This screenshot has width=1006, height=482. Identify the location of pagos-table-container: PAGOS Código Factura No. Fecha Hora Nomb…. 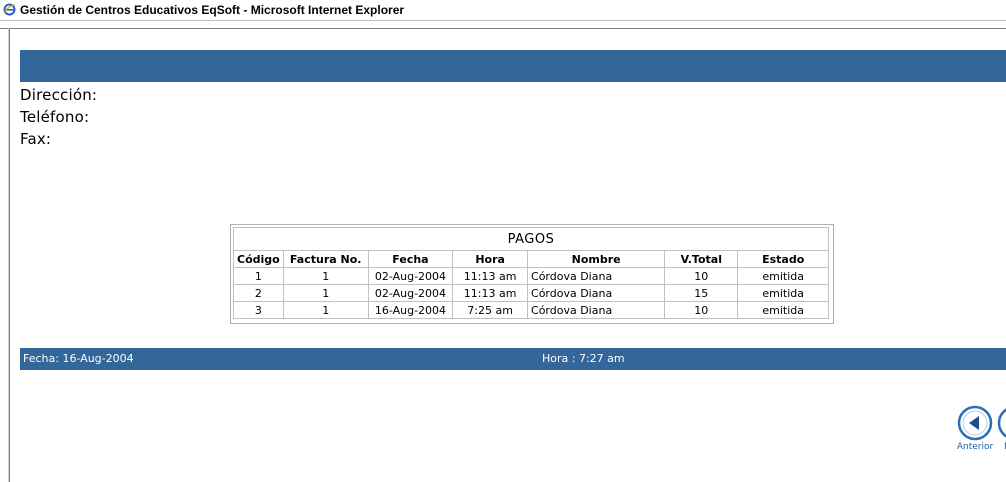
(532, 274).